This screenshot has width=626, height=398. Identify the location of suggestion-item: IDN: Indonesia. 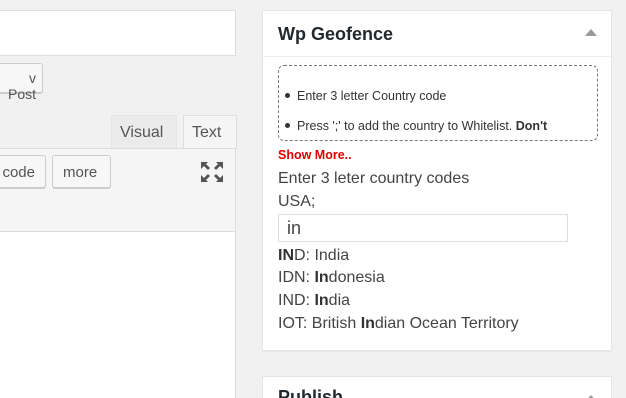
(331, 278).